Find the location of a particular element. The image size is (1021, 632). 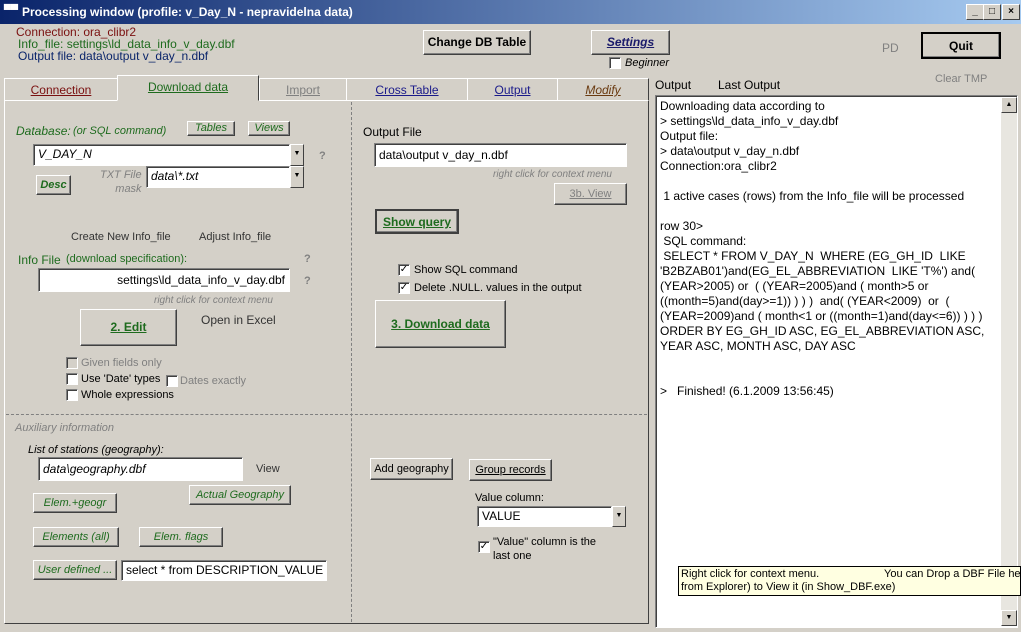

tab-last-output: Last Output is located at coordinates (749, 85).